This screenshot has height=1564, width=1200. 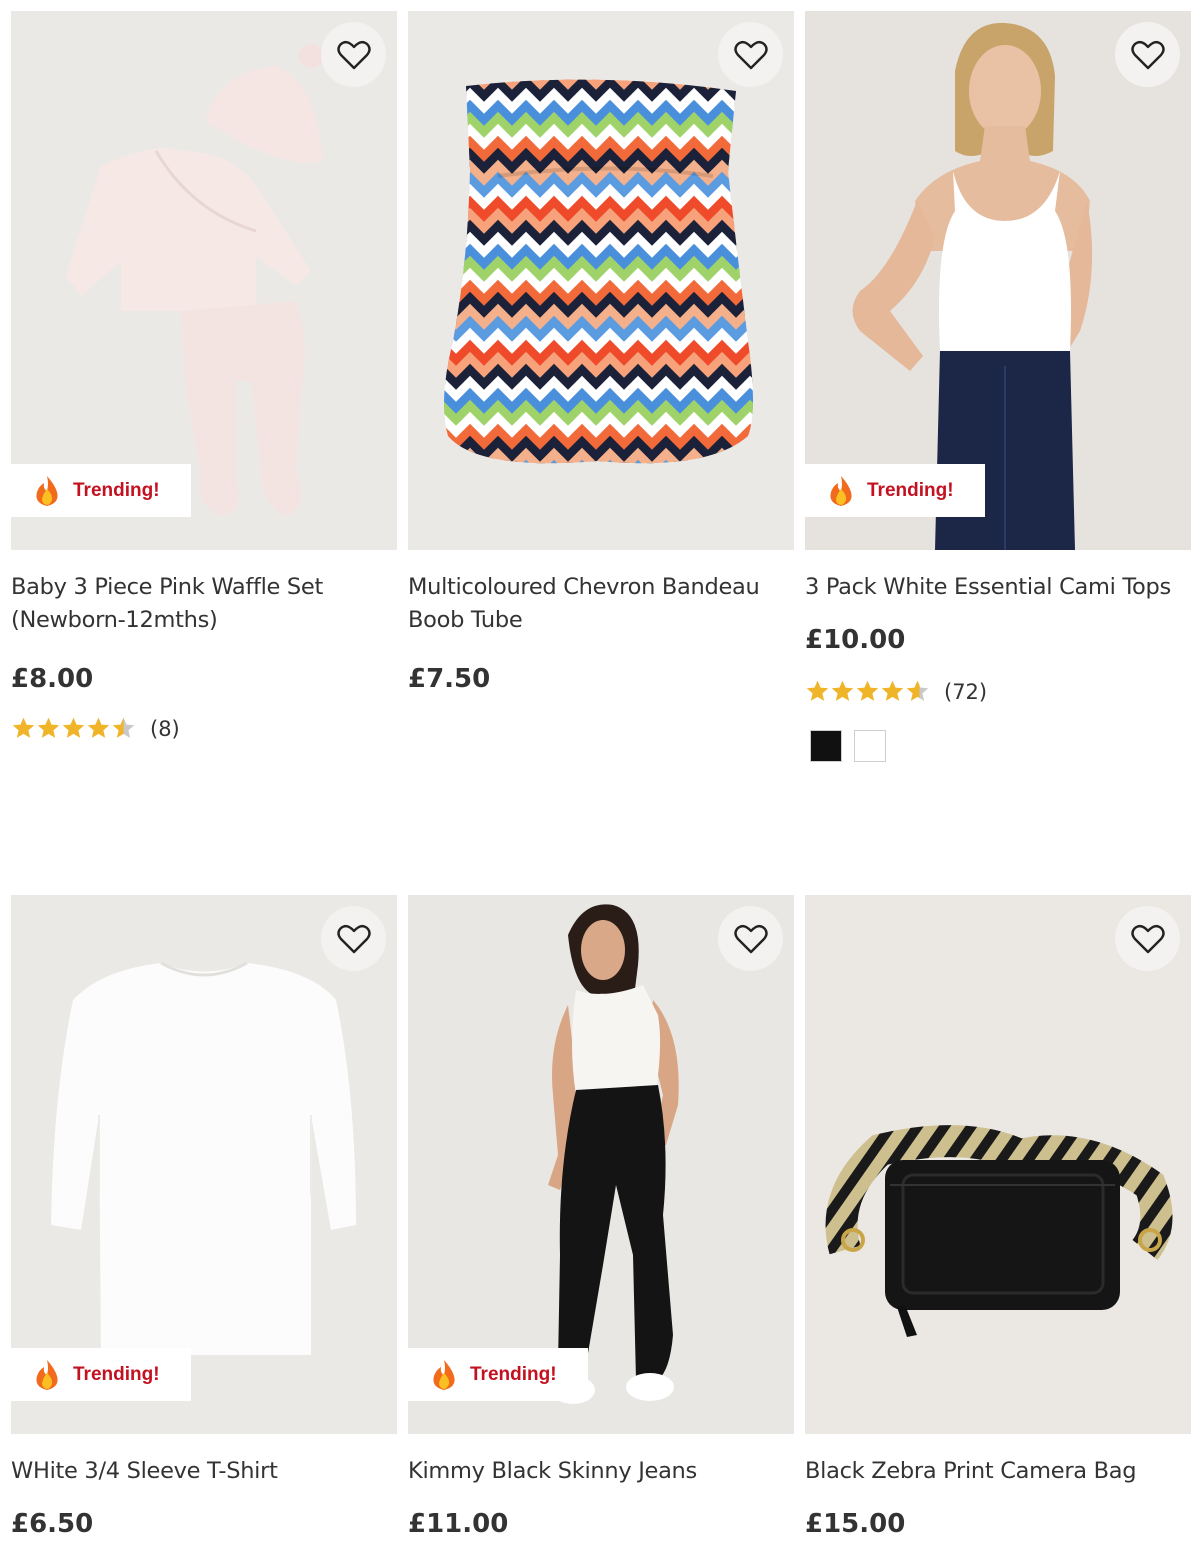 I want to click on colour-swatches, so click(x=998, y=746).